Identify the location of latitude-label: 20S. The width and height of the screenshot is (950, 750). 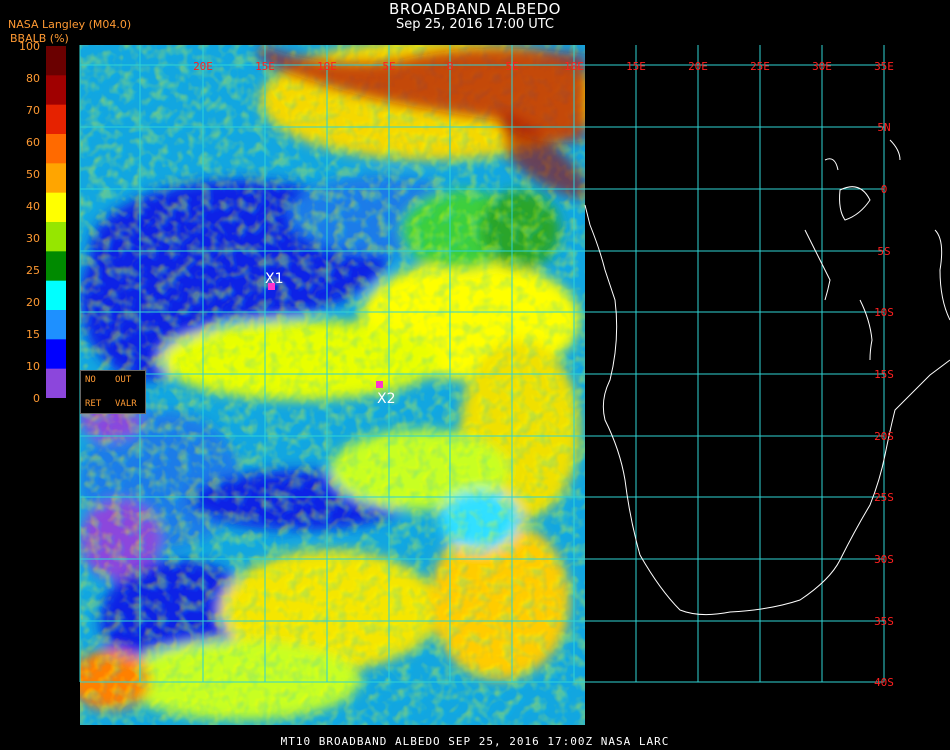
(884, 436).